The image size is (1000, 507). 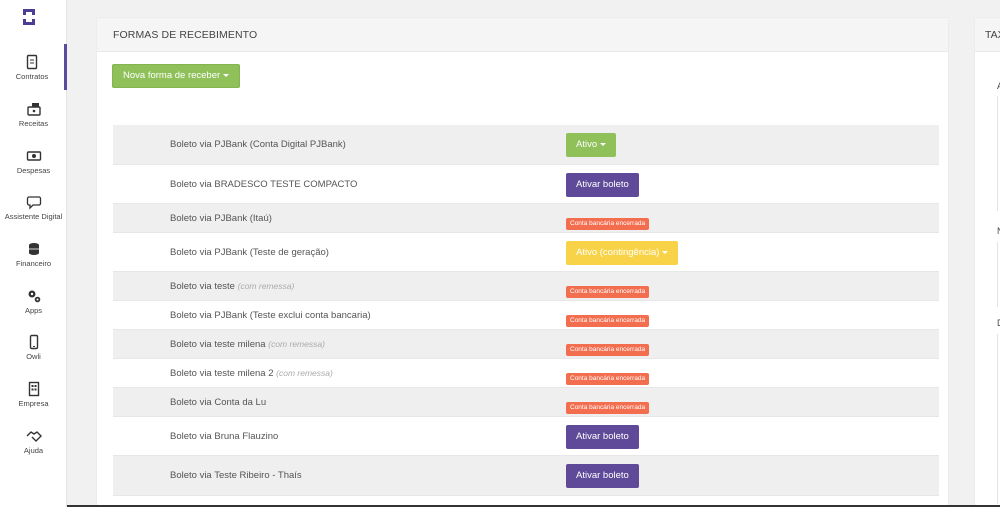 I want to click on sidebar-item-apps: Apps, so click(x=33, y=301).